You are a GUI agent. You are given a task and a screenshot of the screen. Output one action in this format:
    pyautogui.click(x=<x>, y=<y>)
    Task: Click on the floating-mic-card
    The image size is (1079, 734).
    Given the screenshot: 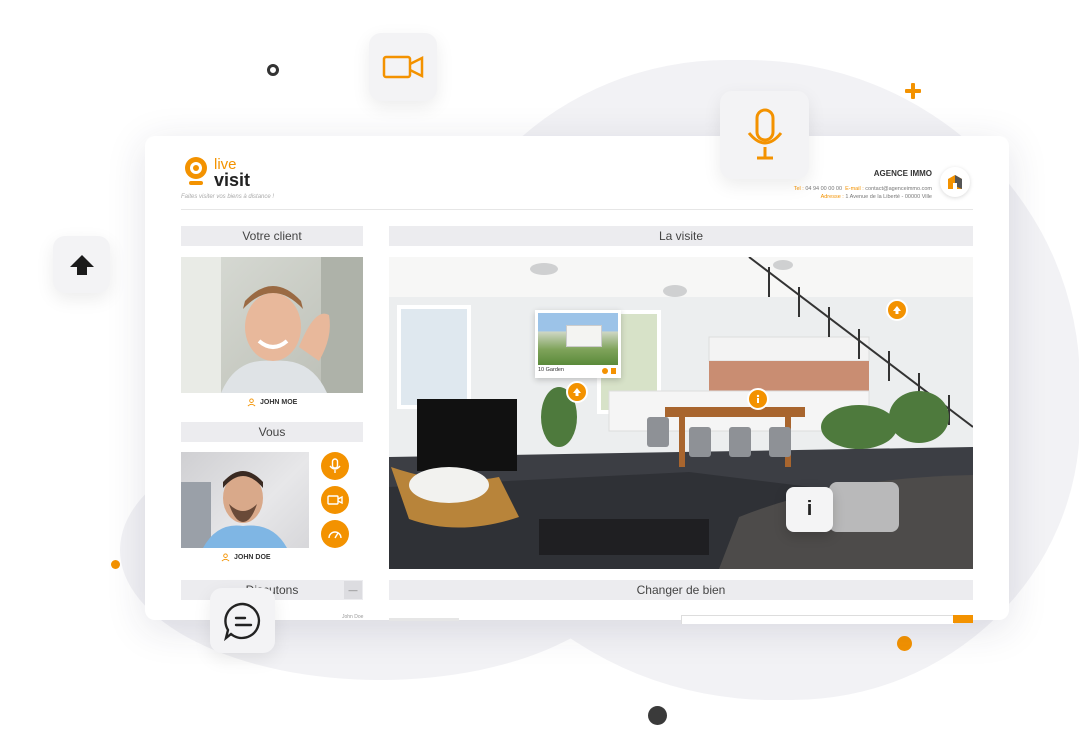 What is the action you would take?
    pyautogui.click(x=764, y=135)
    